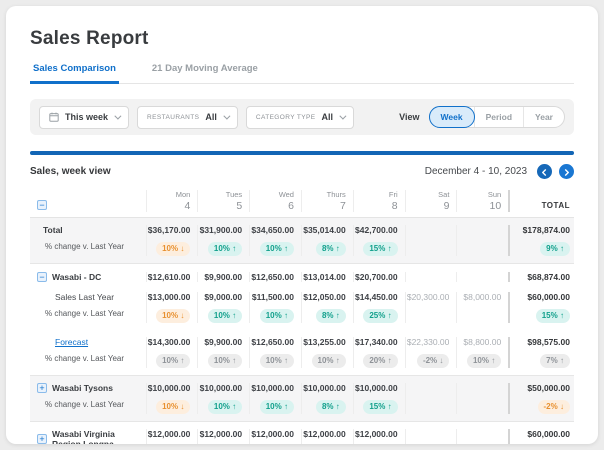 Image resolution: width=604 pixels, height=450 pixels. What do you see at coordinates (89, 38) in the screenshot?
I see `page-title: Sales Report` at bounding box center [89, 38].